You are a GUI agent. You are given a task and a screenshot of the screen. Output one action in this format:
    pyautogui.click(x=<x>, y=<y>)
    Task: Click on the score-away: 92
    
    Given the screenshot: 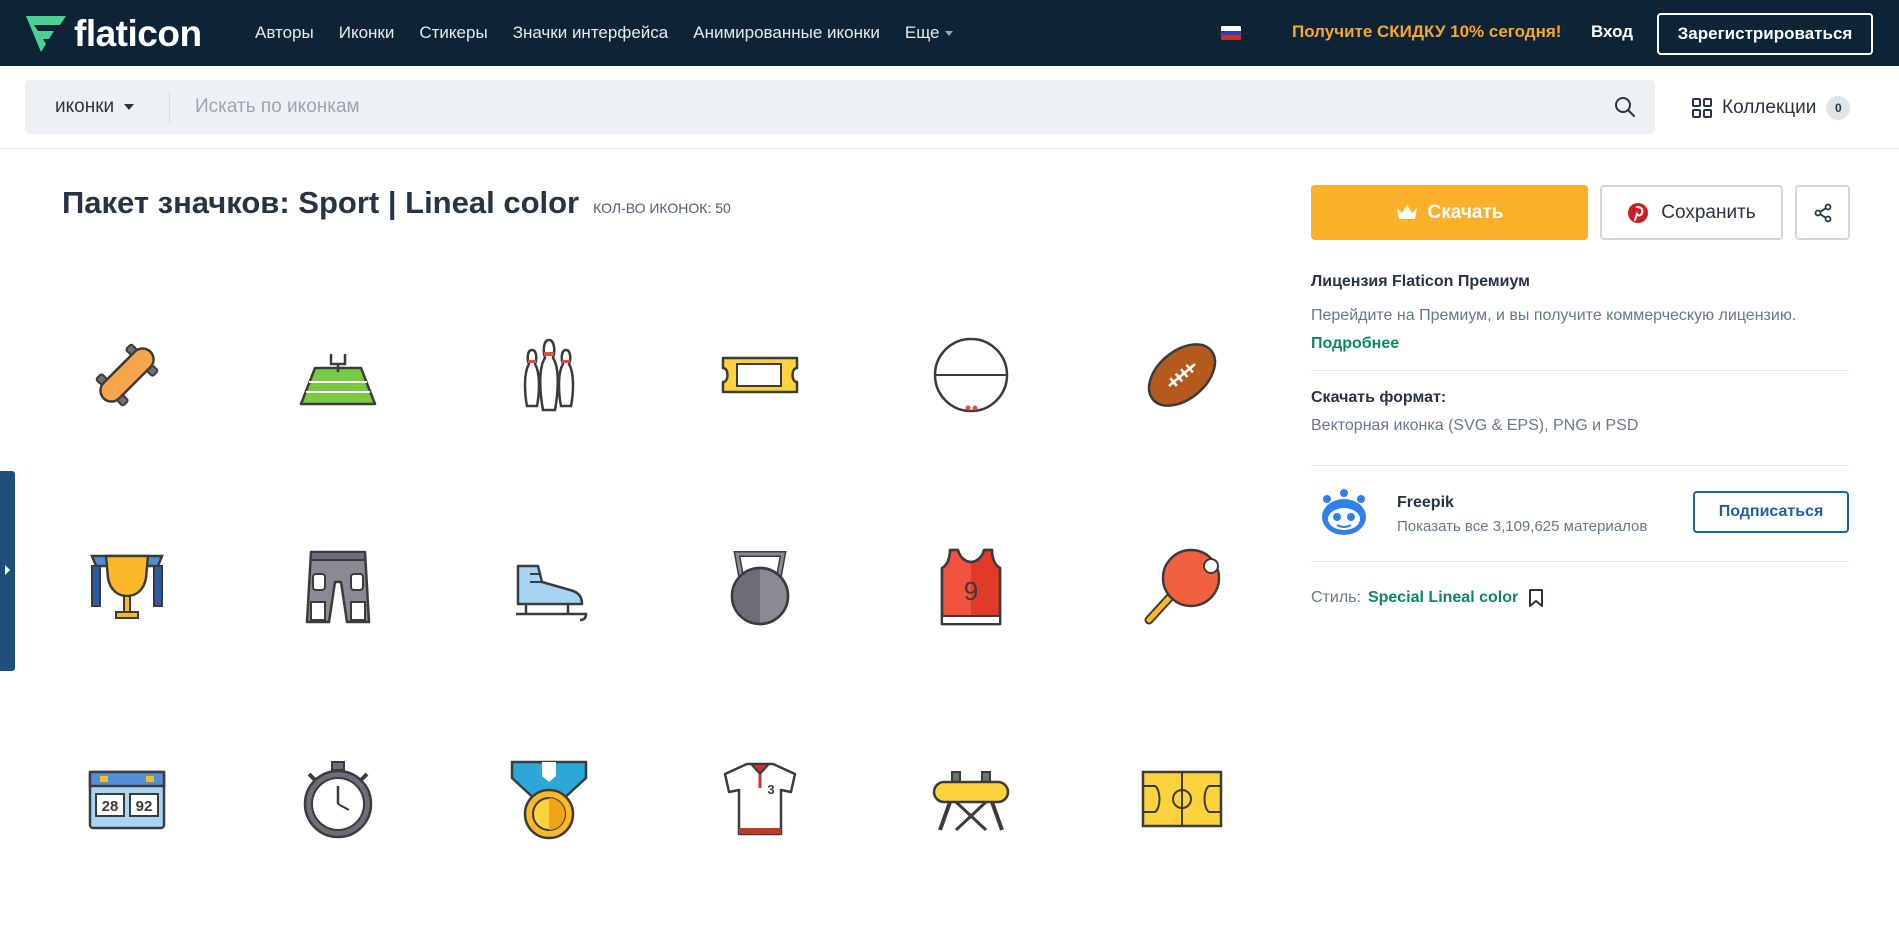 What is the action you would take?
    pyautogui.click(x=144, y=806)
    